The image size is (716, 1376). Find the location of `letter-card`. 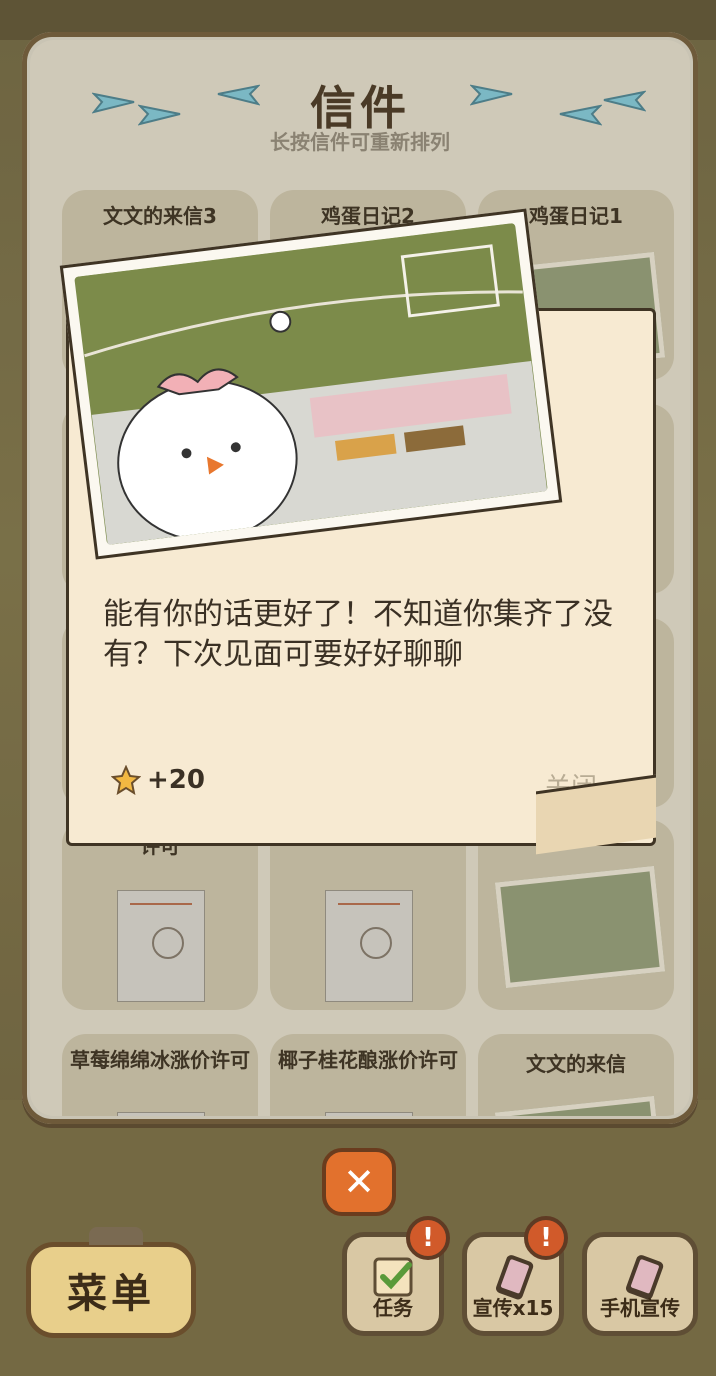

letter-card is located at coordinates (368, 915).